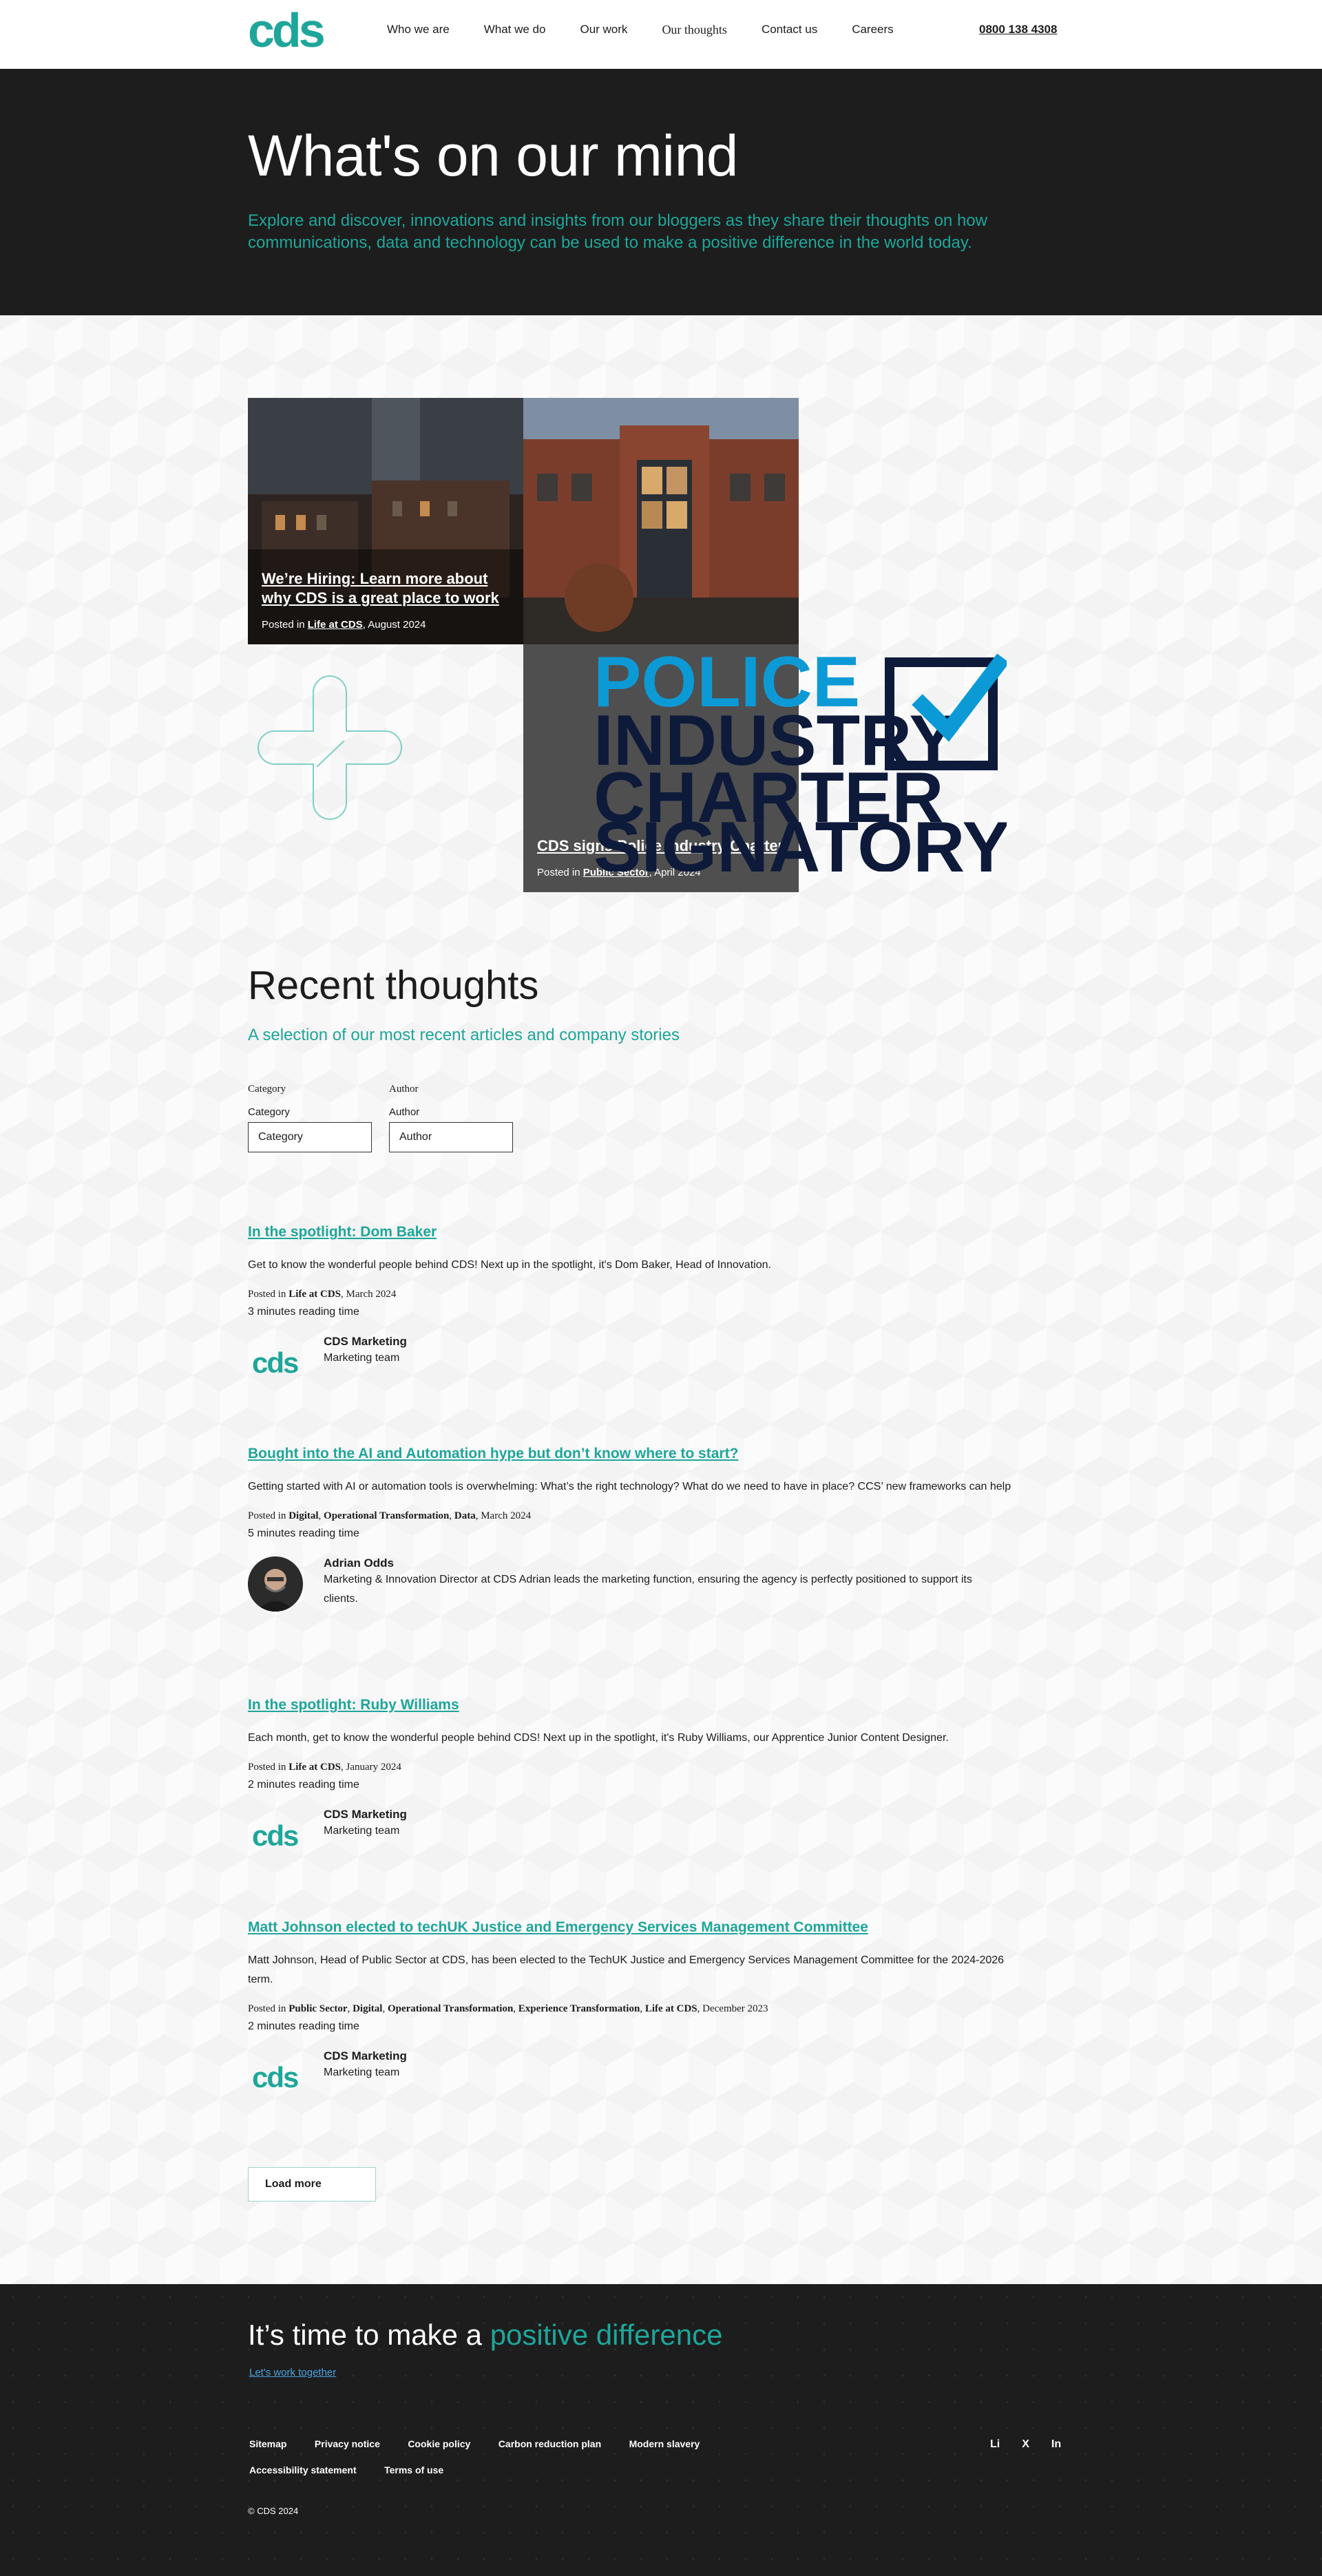 The width and height of the screenshot is (1322, 2576). What do you see at coordinates (515, 30) in the screenshot?
I see `nav-what-we-do: What we do` at bounding box center [515, 30].